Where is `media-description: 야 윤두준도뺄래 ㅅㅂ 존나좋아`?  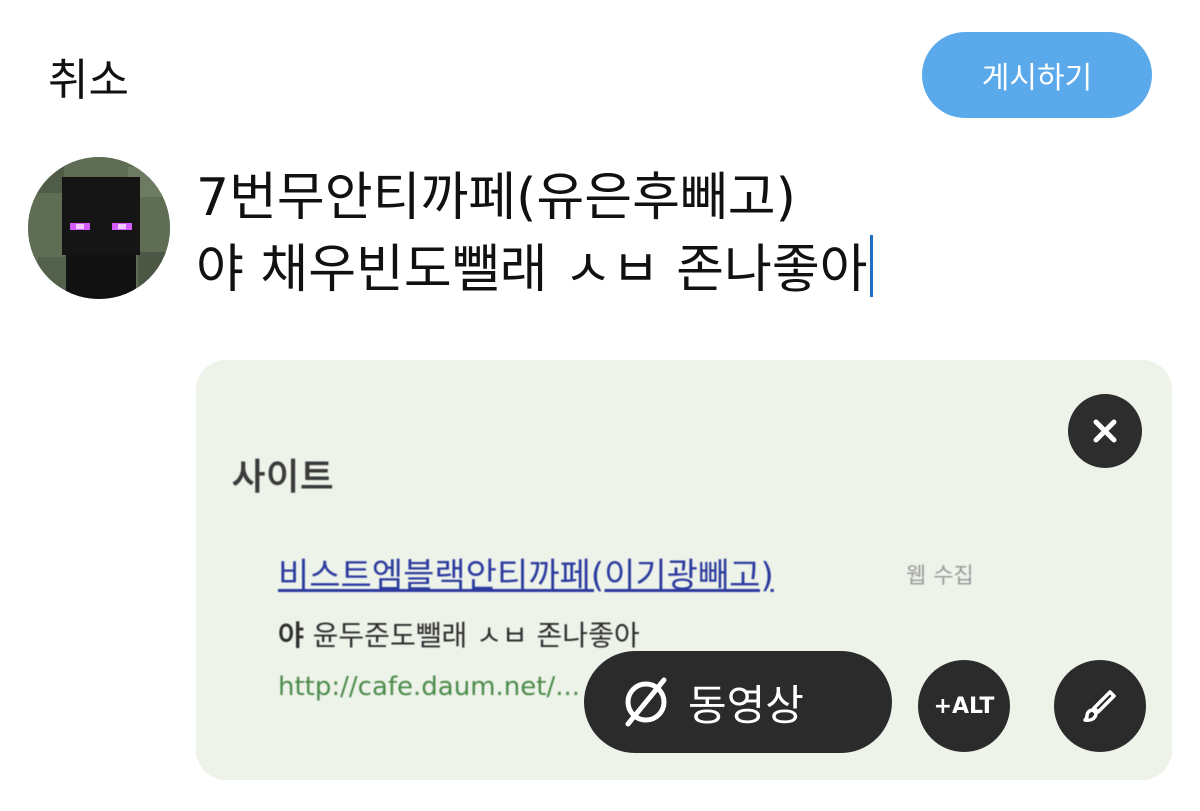
media-description: 야 윤두준도뺄래 ㅅㅂ 존나좋아 is located at coordinates (459, 634).